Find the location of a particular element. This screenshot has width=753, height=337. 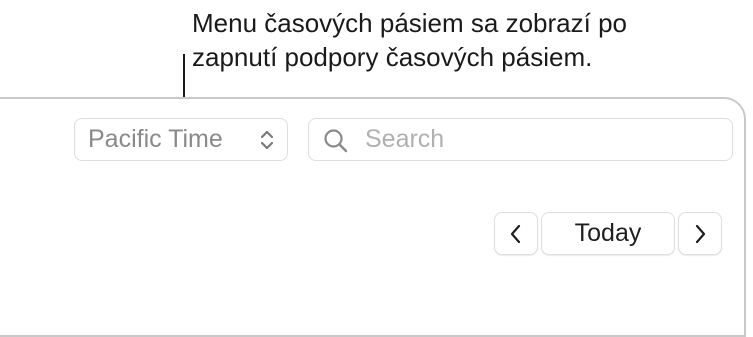

search-input is located at coordinates (540, 139).